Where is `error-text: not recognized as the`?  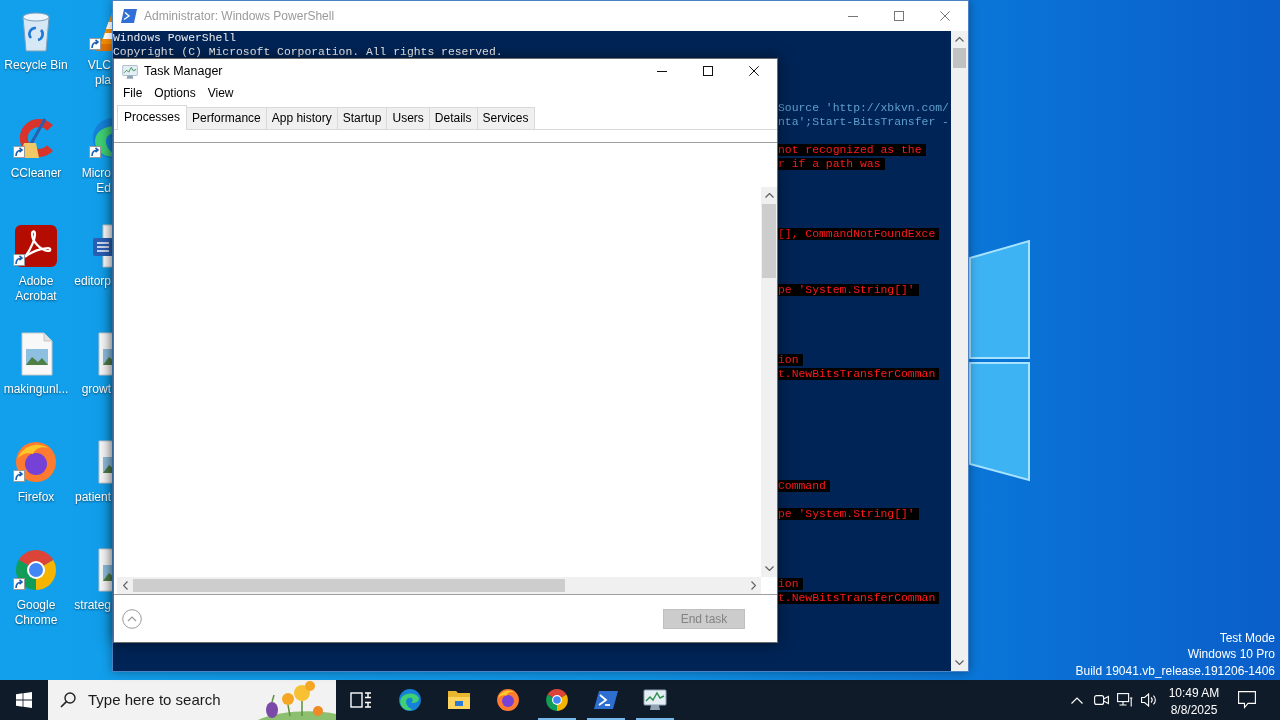
error-text: not recognized as the is located at coordinates (852, 150).